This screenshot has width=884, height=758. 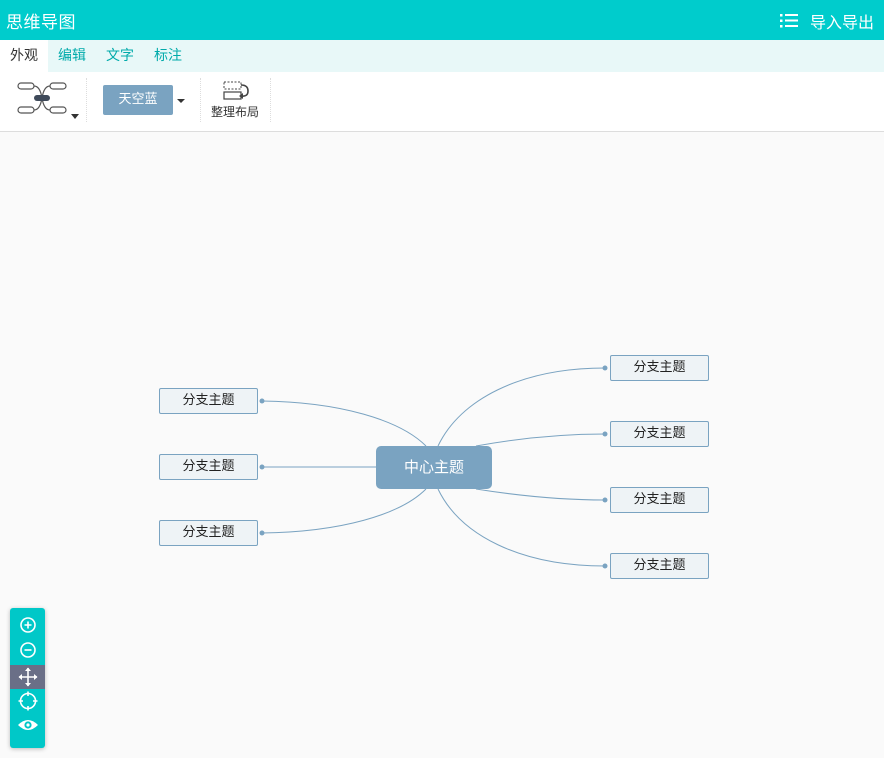 What do you see at coordinates (442, 102) in the screenshot?
I see `toolbar: 天空蓝 整理布局` at bounding box center [442, 102].